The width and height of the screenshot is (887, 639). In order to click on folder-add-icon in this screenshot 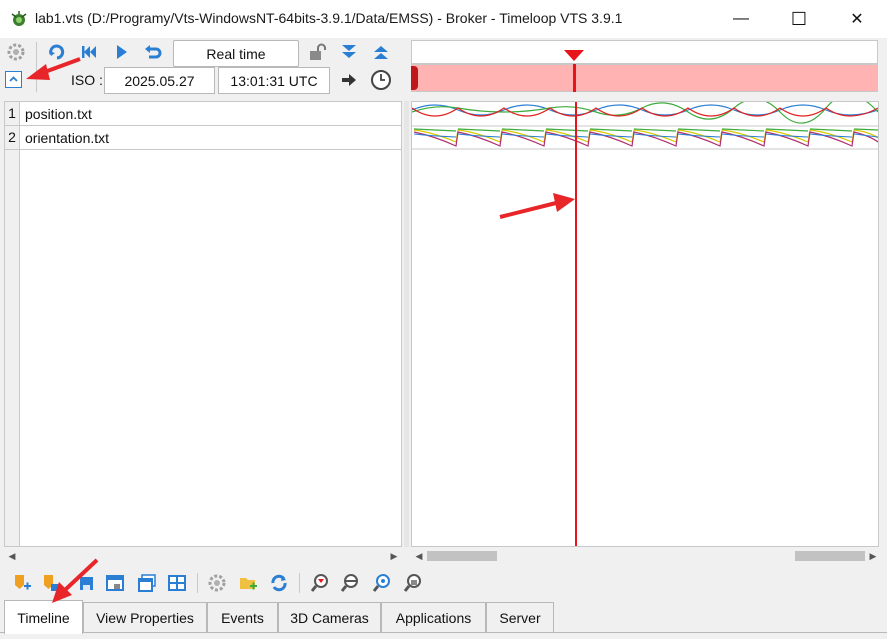, I will do `click(248, 584)`.